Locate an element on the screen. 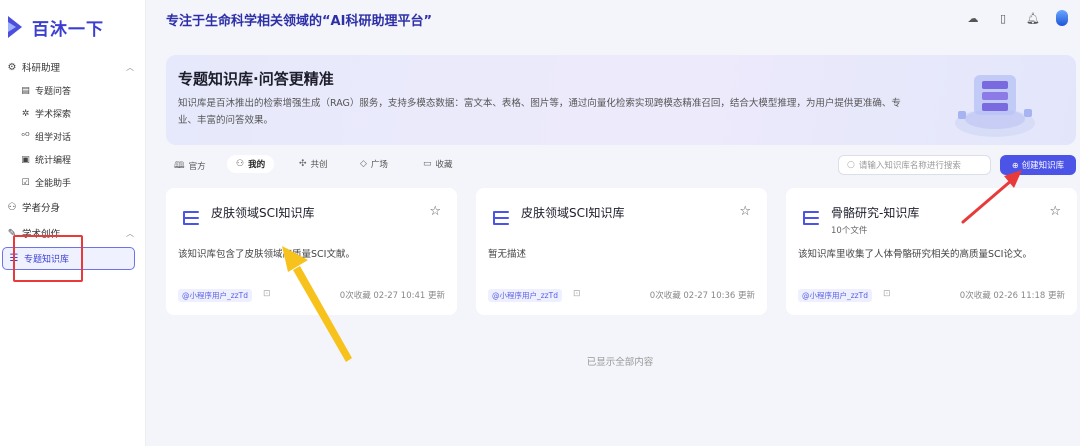  document-icon: ▤ is located at coordinates (25, 90).